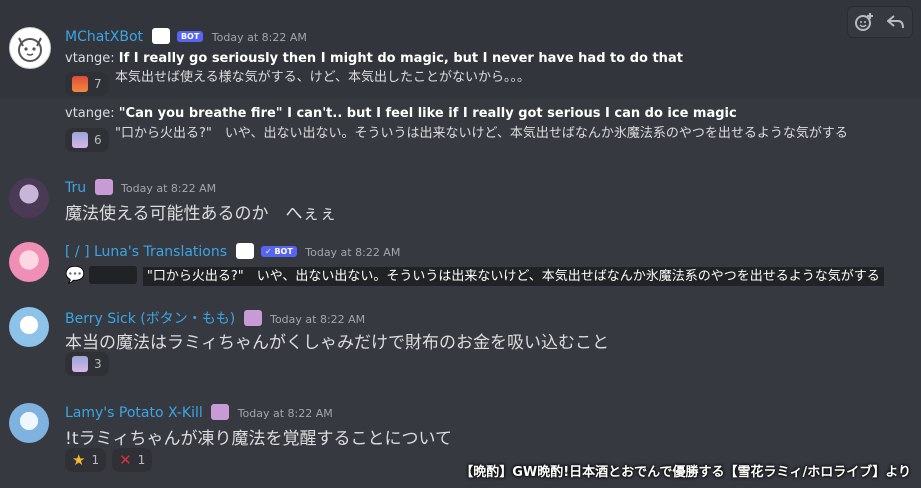 This screenshot has height=488, width=921. Describe the element at coordinates (80, 84) in the screenshot. I see `fire-emoji-icon` at that location.